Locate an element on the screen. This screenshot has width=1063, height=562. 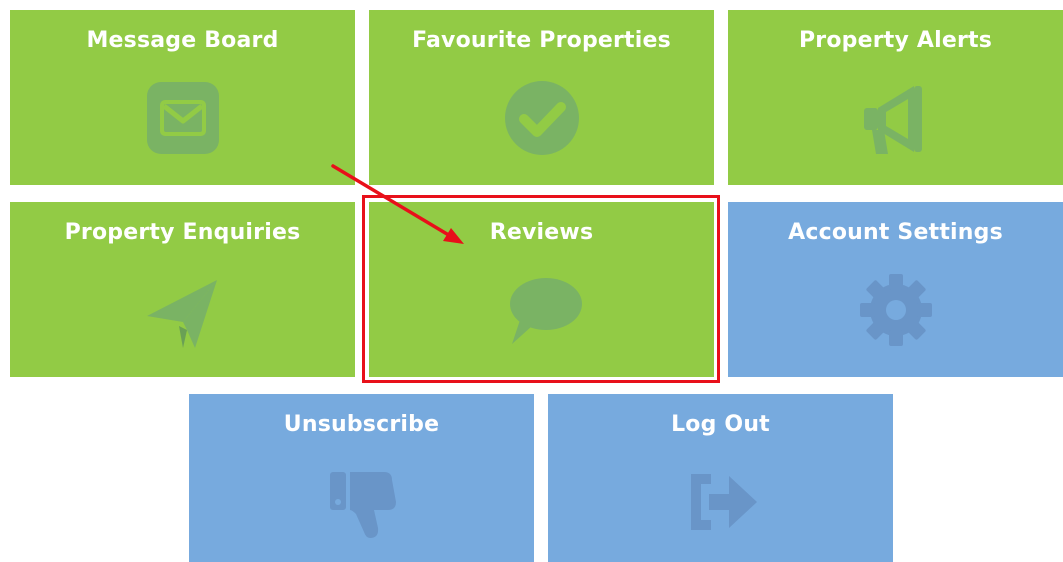
account-settings-tile: Account Settings is located at coordinates (895, 289).